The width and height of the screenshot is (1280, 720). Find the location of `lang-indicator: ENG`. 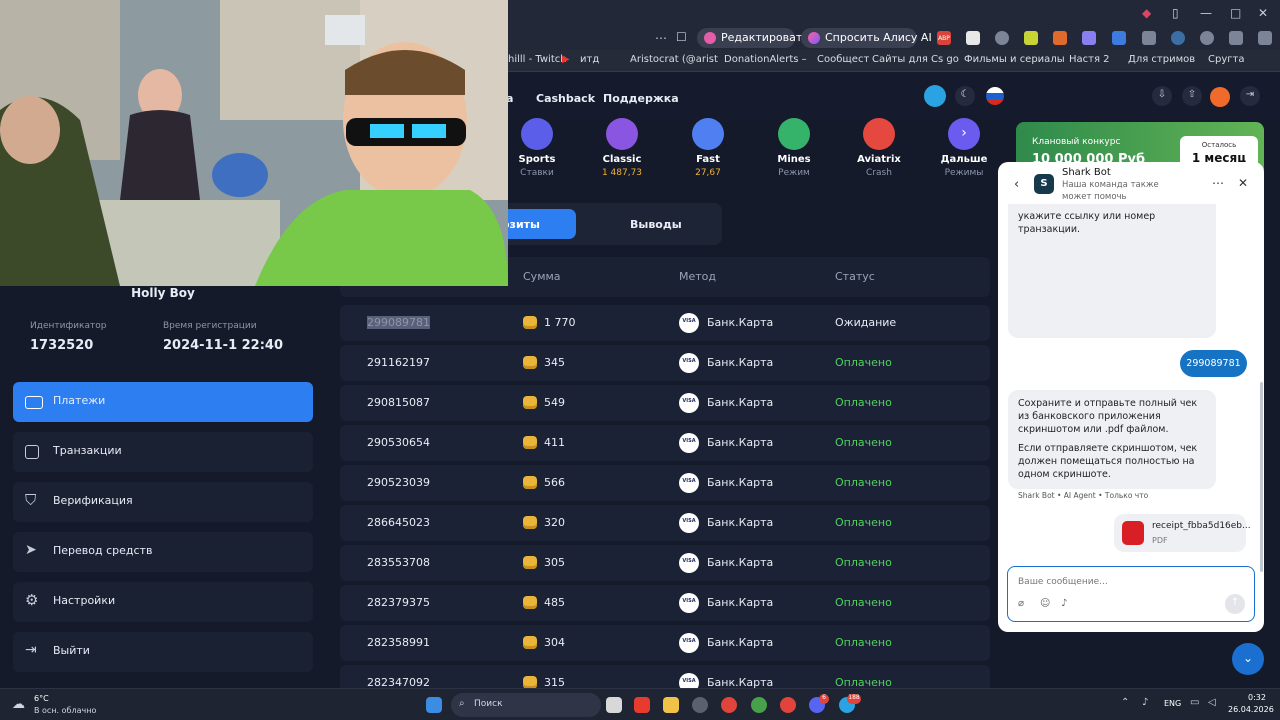

lang-indicator: ENG is located at coordinates (1172, 703).